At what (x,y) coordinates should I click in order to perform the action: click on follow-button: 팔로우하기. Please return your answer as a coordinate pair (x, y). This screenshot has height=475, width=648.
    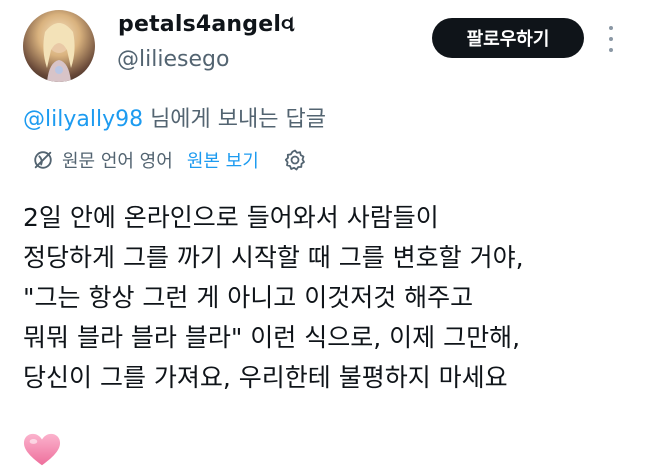
    Looking at the image, I should click on (508, 38).